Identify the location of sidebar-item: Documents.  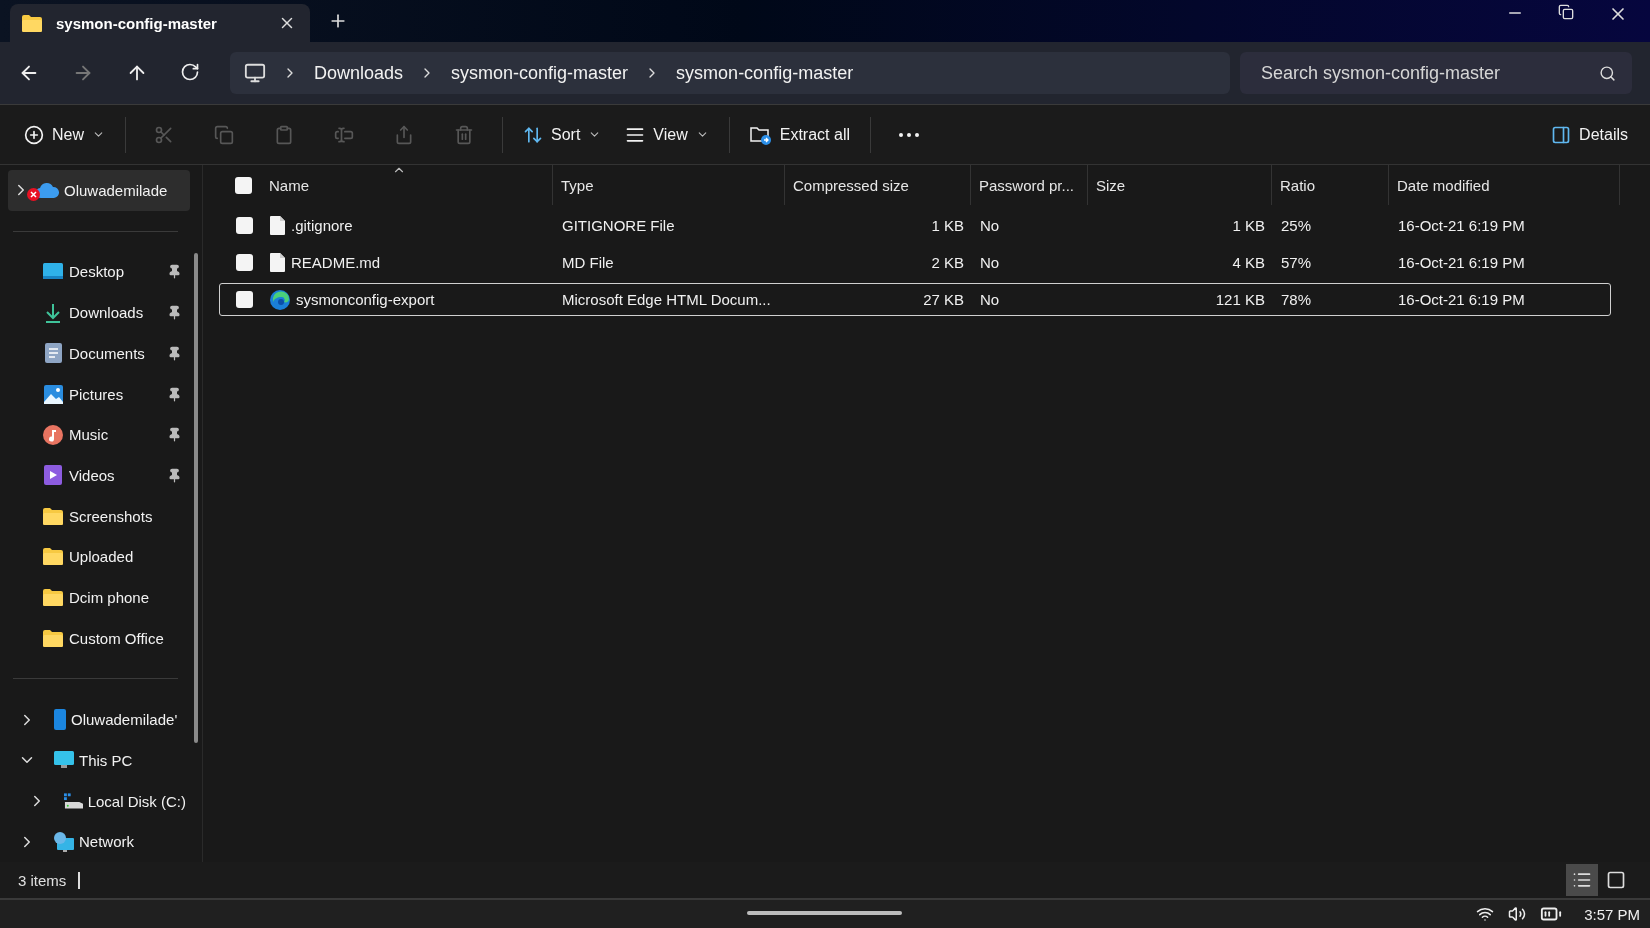
(115, 353).